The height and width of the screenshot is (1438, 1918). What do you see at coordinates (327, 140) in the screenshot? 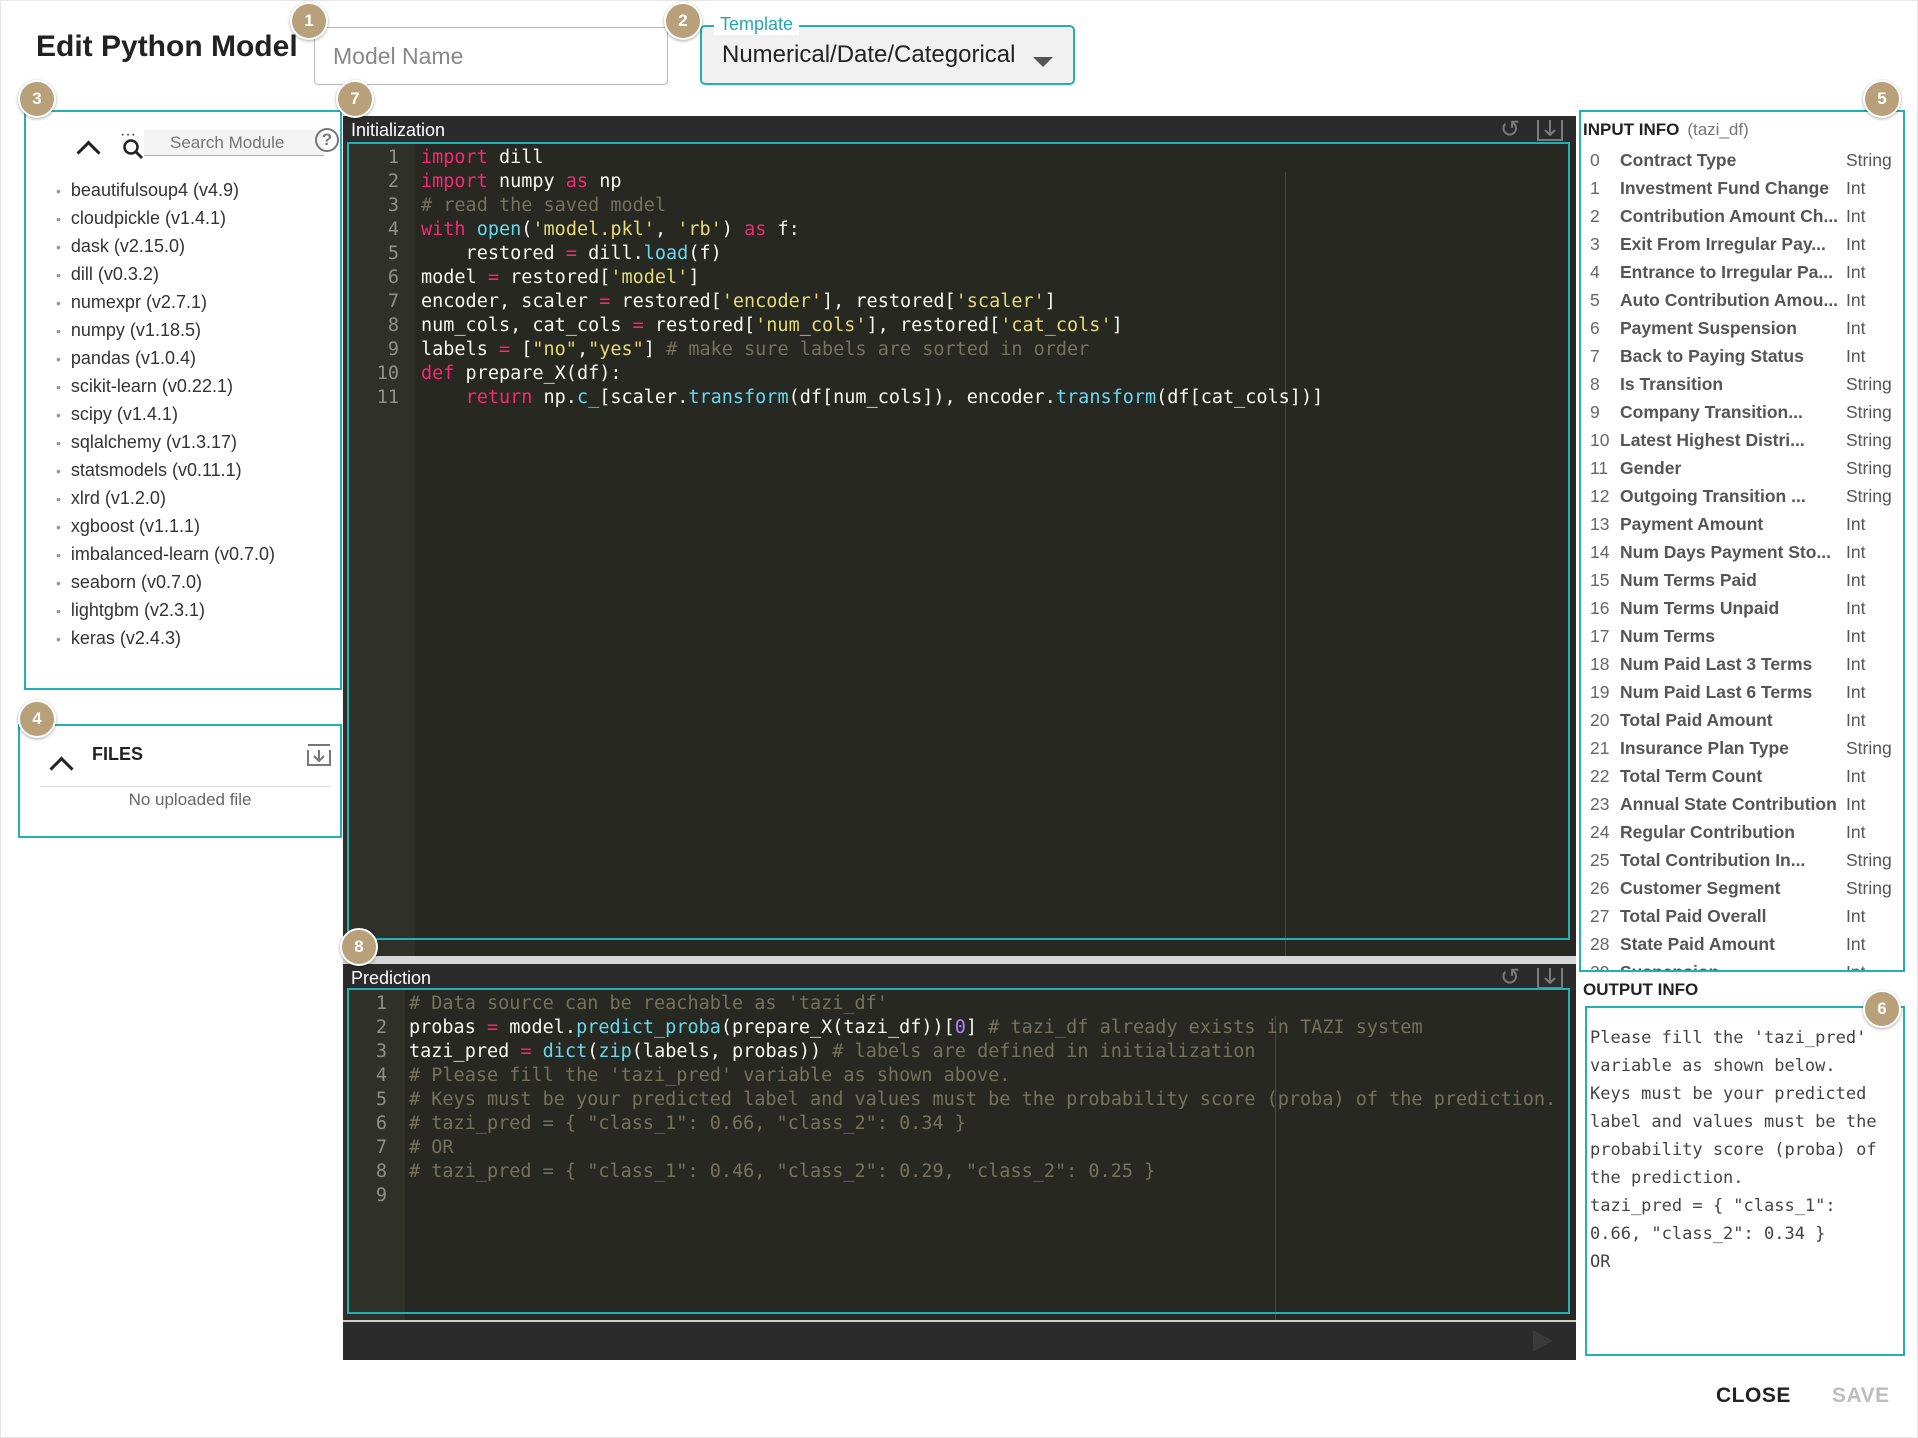
I see `help-icon: ?` at bounding box center [327, 140].